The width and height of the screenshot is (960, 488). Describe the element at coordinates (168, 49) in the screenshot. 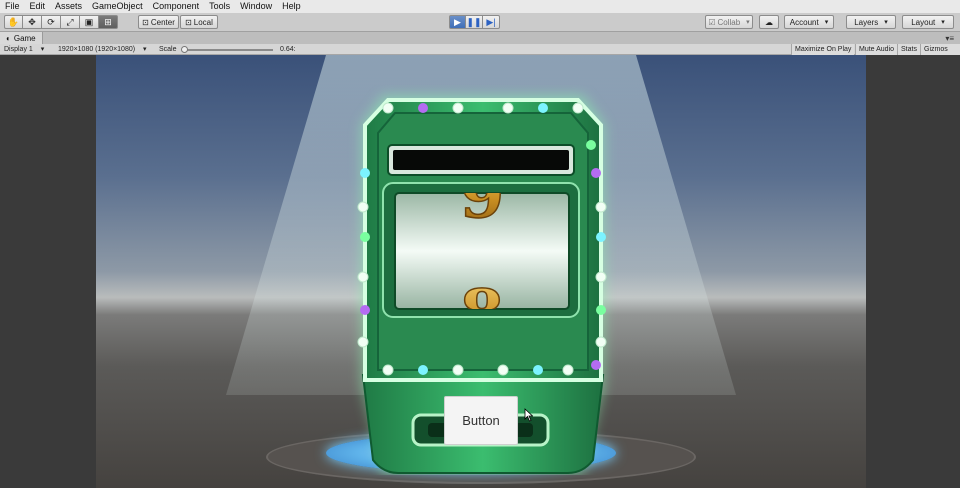

I see `scale-label: Scale` at that location.